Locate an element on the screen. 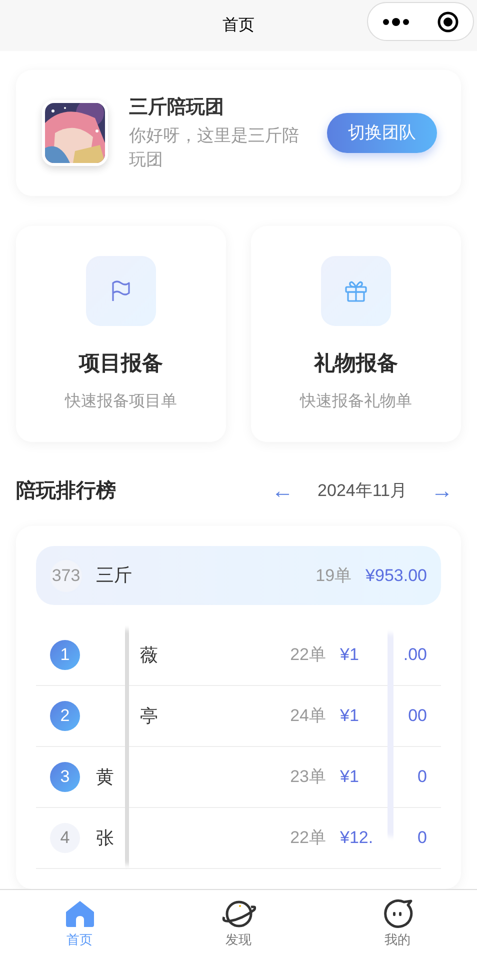 The image size is (477, 967). greeting-text: 你好呀，这里是三斤陪玩团 is located at coordinates (214, 148).